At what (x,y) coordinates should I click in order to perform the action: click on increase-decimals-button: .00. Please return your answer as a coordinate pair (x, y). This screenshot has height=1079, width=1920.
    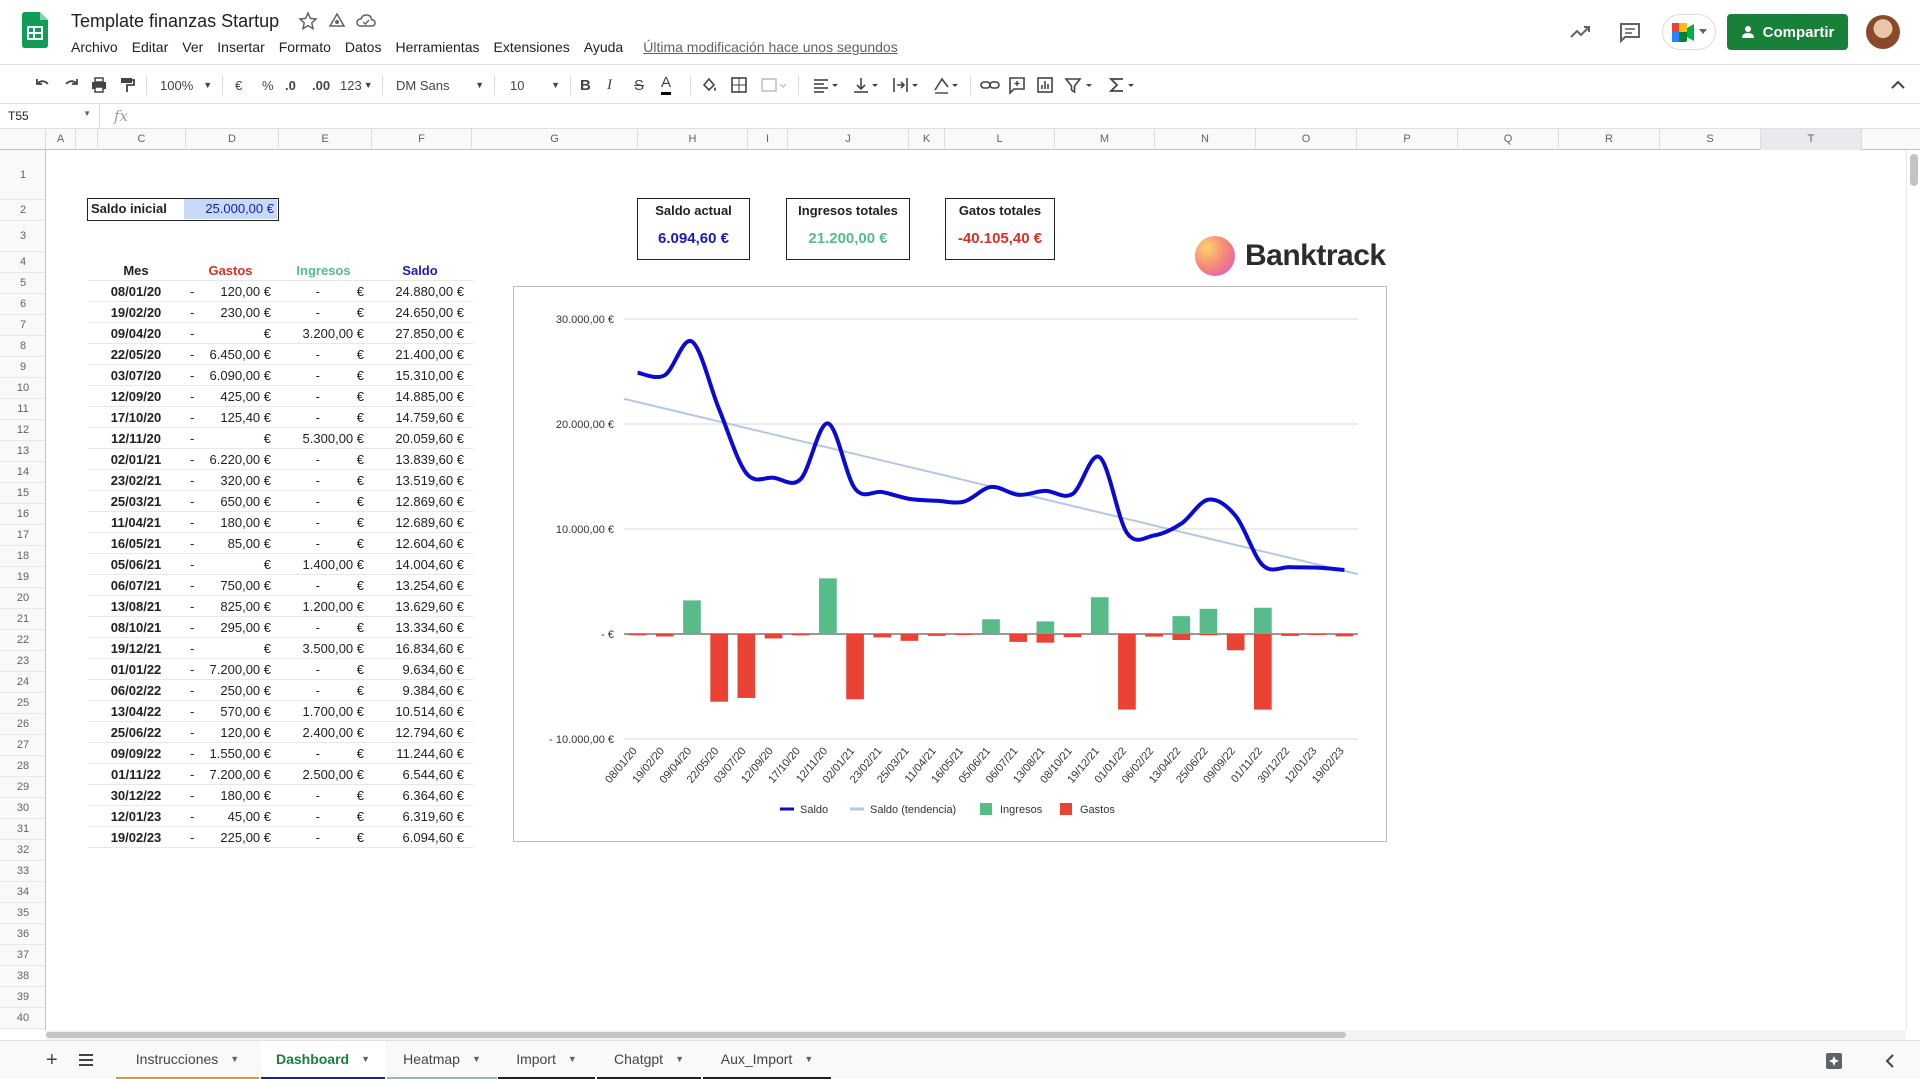
    Looking at the image, I should click on (321, 85).